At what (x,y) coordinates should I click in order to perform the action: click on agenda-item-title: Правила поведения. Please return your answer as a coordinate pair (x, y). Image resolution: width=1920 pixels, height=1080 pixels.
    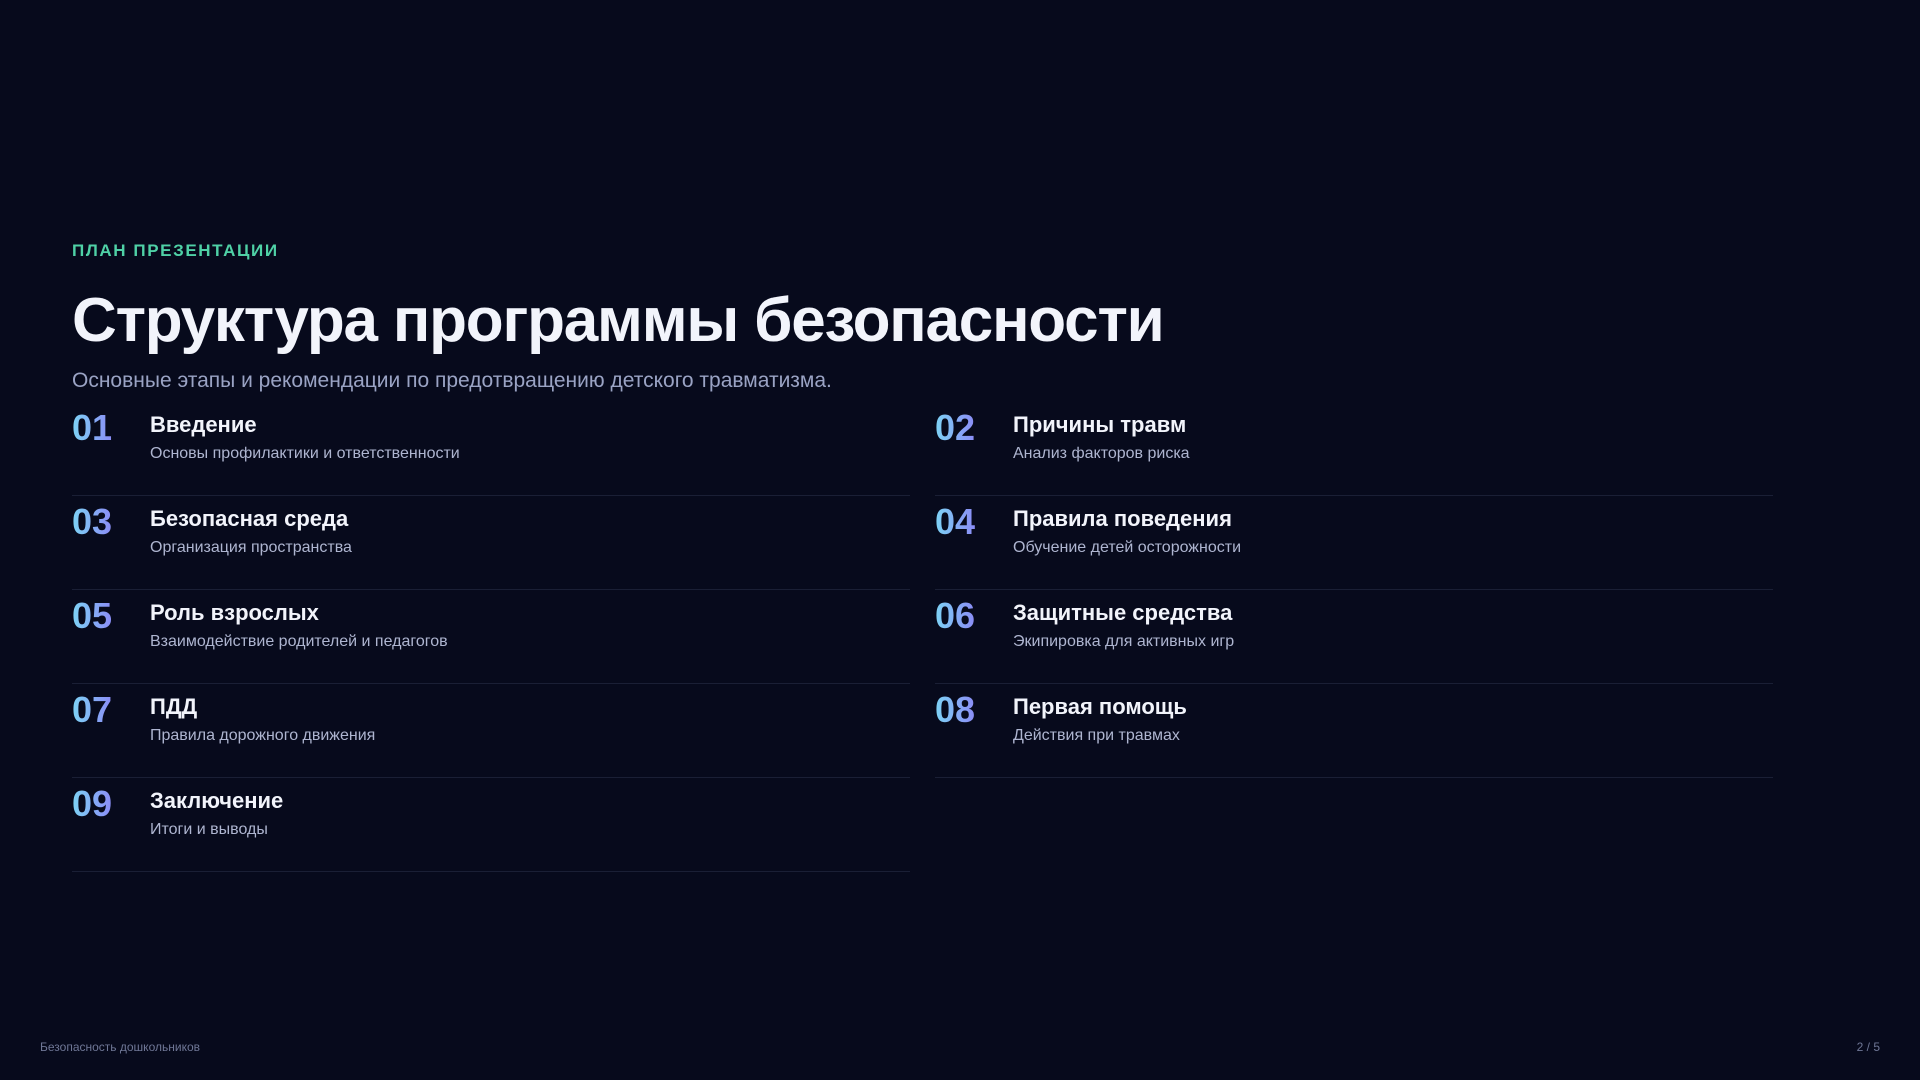
    Looking at the image, I should click on (1122, 518).